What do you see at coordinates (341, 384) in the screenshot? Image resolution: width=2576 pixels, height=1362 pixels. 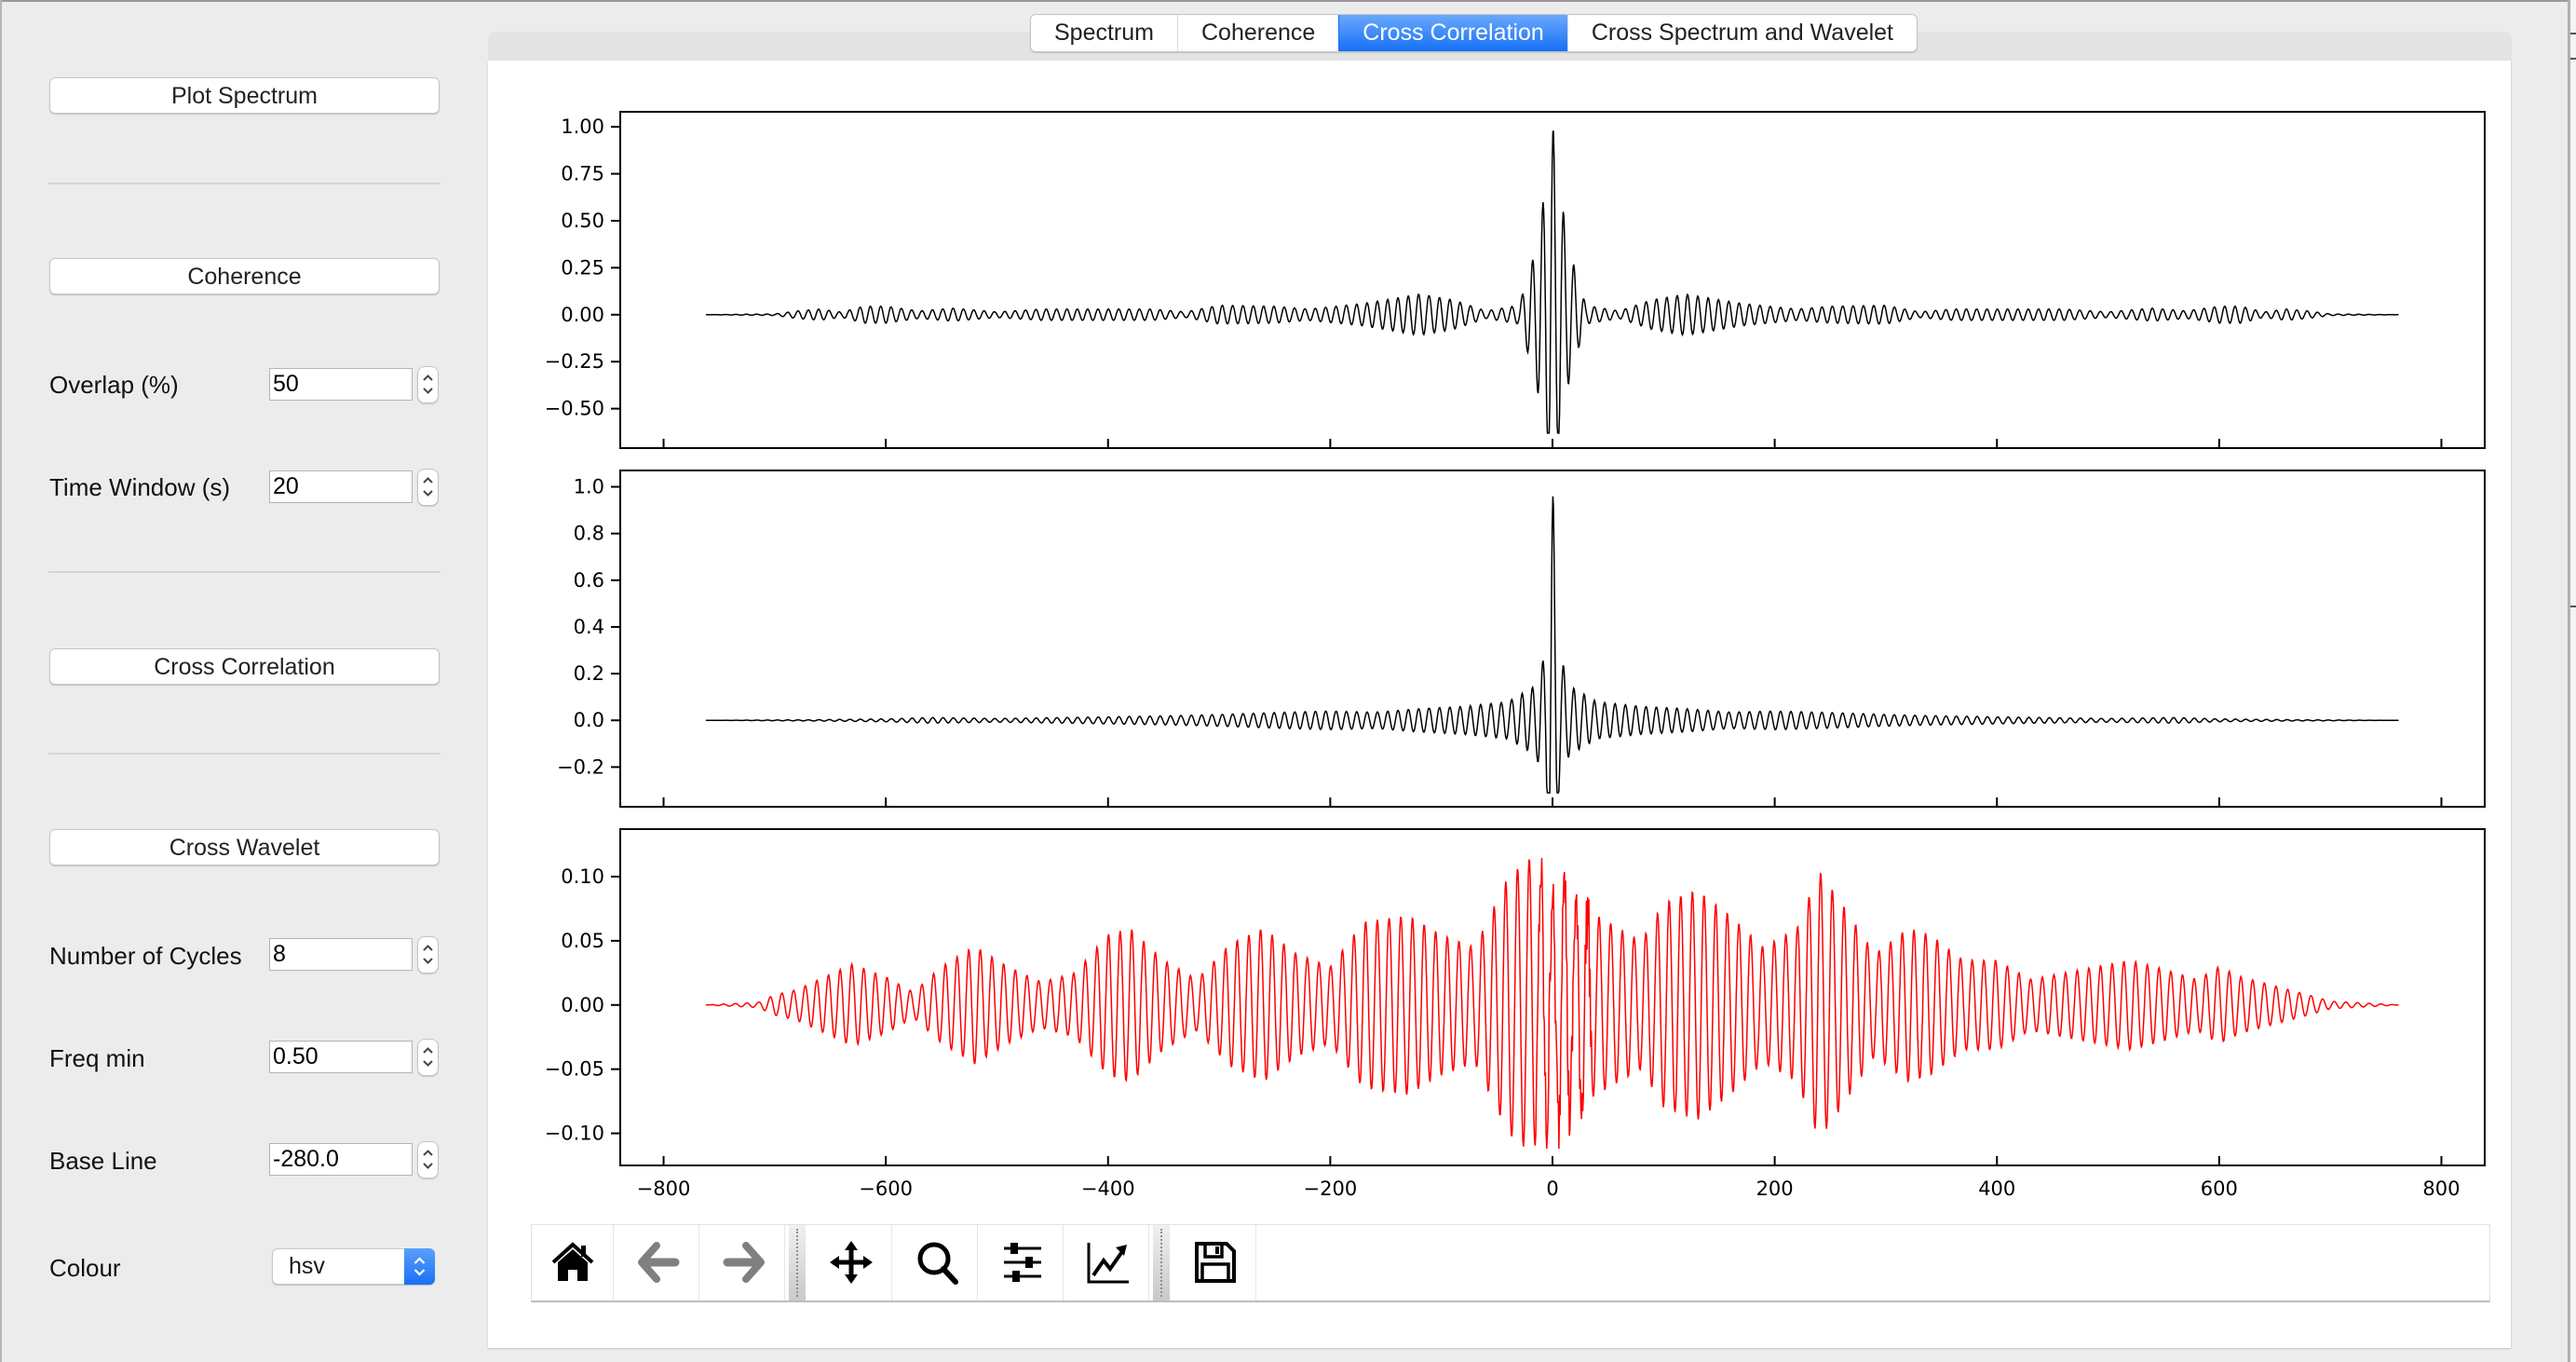 I see `overlap-input: 50` at bounding box center [341, 384].